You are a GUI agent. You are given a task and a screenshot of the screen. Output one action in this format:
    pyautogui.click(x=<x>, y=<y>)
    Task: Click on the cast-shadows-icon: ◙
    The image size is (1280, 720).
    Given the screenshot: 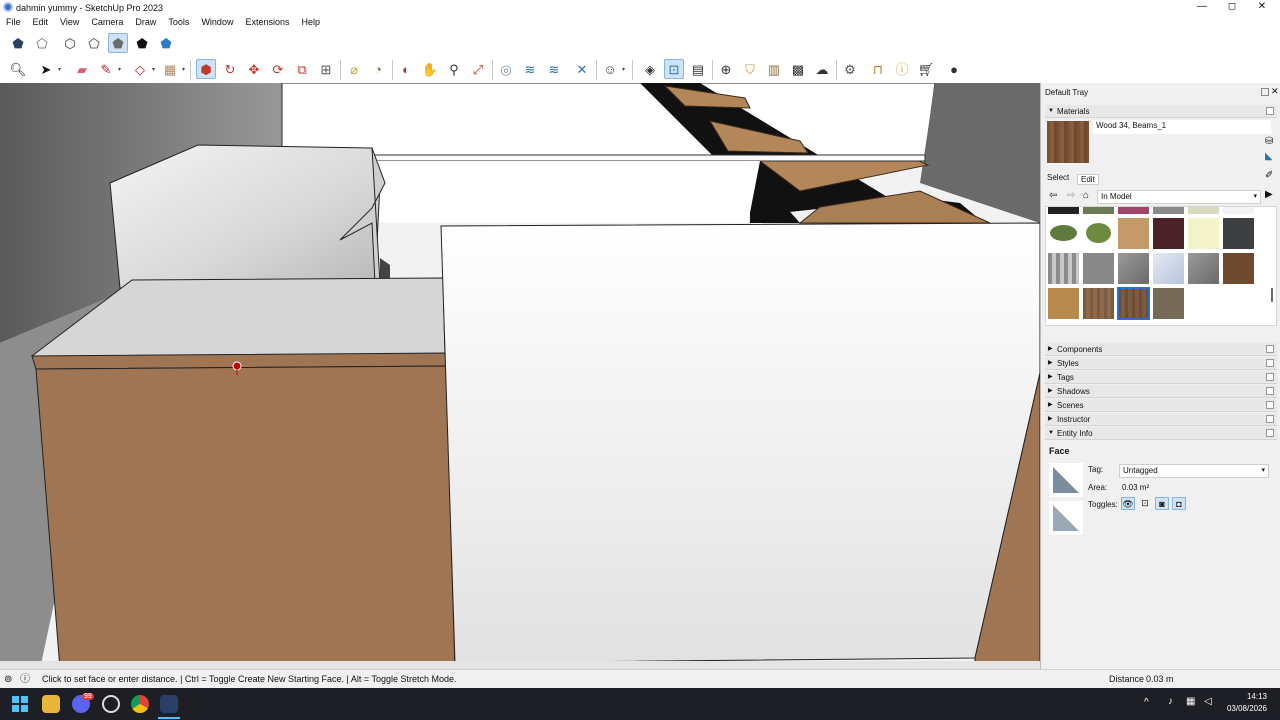 What is the action you would take?
    pyautogui.click(x=1162, y=503)
    